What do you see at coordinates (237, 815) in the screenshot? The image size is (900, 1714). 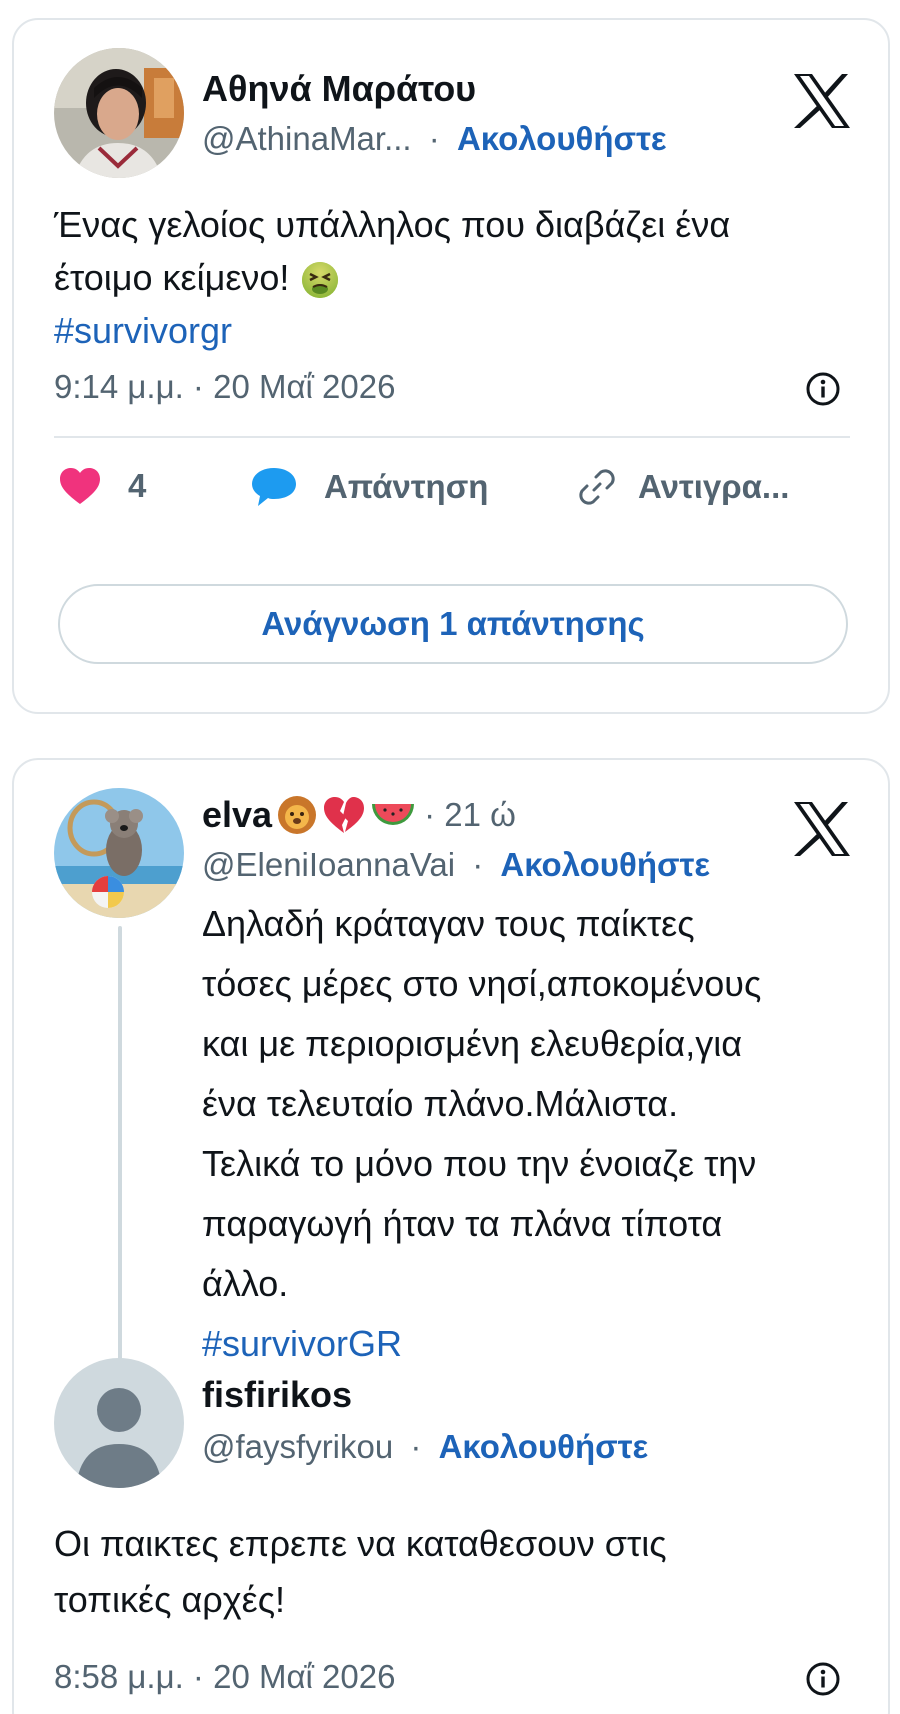 I see `author-name: elva` at bounding box center [237, 815].